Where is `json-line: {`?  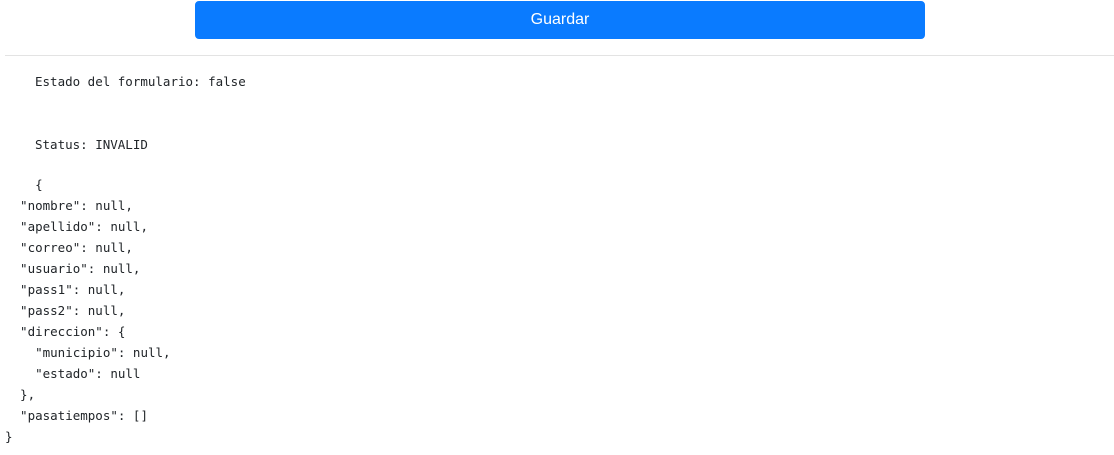 json-line: { is located at coordinates (24, 184).